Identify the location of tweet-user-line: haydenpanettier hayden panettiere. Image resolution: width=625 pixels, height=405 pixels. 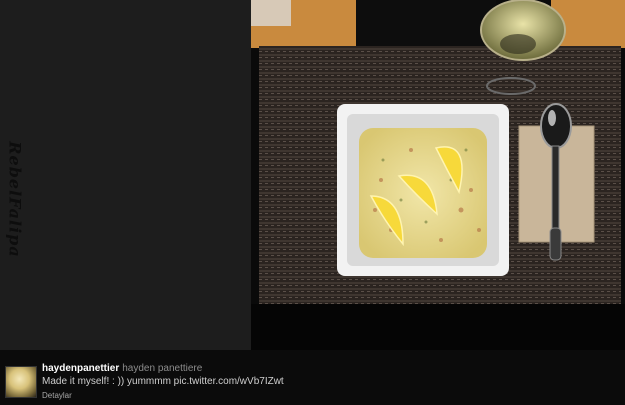
(122, 368).